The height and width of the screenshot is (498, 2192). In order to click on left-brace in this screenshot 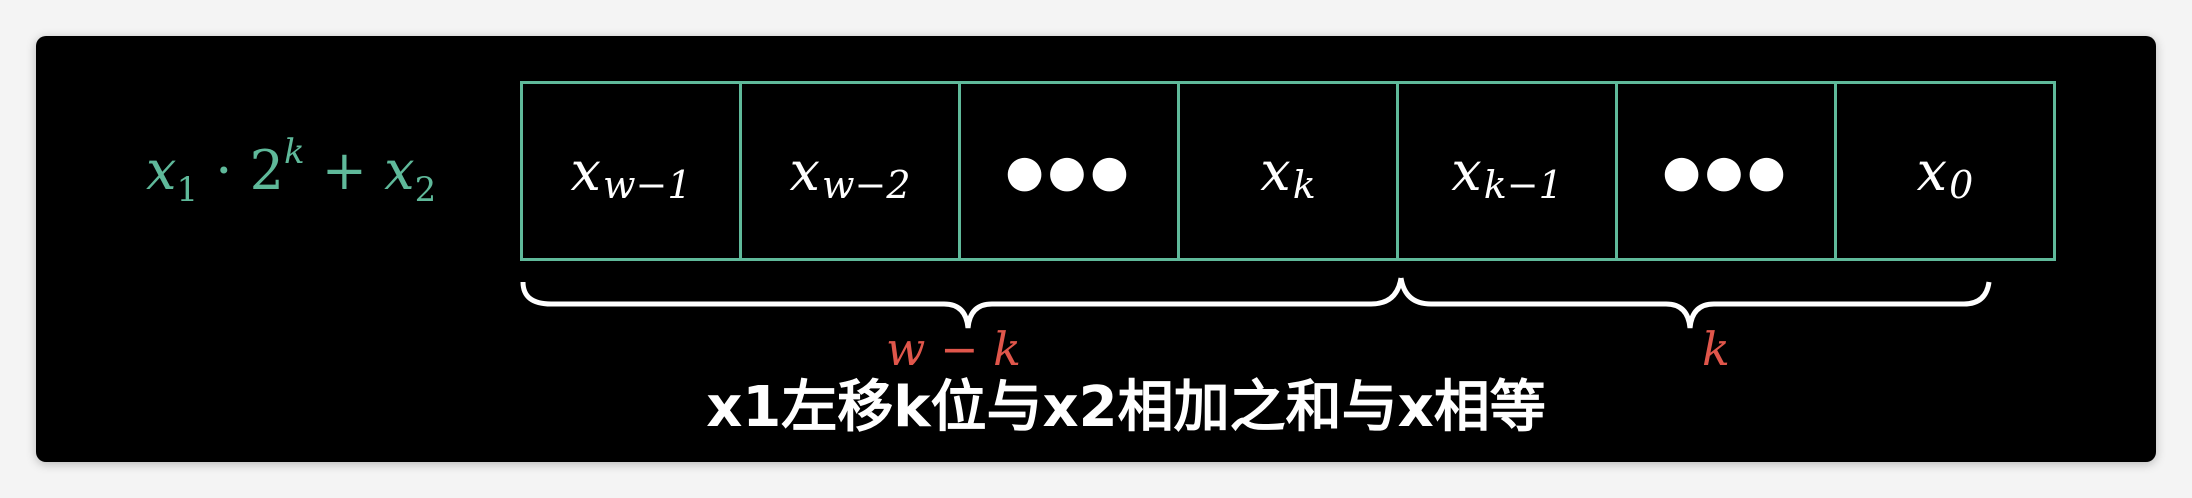, I will do `click(962, 303)`.